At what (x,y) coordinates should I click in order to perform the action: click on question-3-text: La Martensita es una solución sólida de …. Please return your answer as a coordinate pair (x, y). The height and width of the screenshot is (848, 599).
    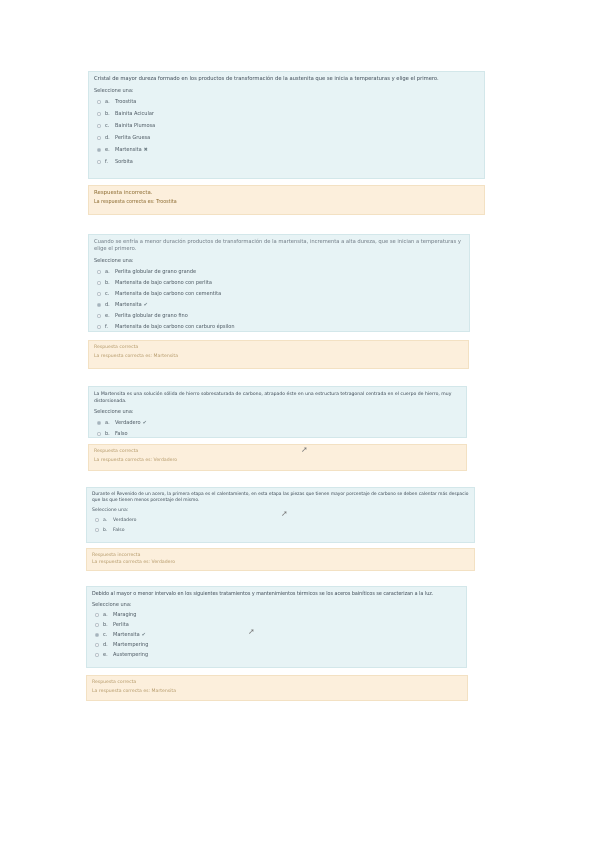
    Looking at the image, I should click on (273, 398).